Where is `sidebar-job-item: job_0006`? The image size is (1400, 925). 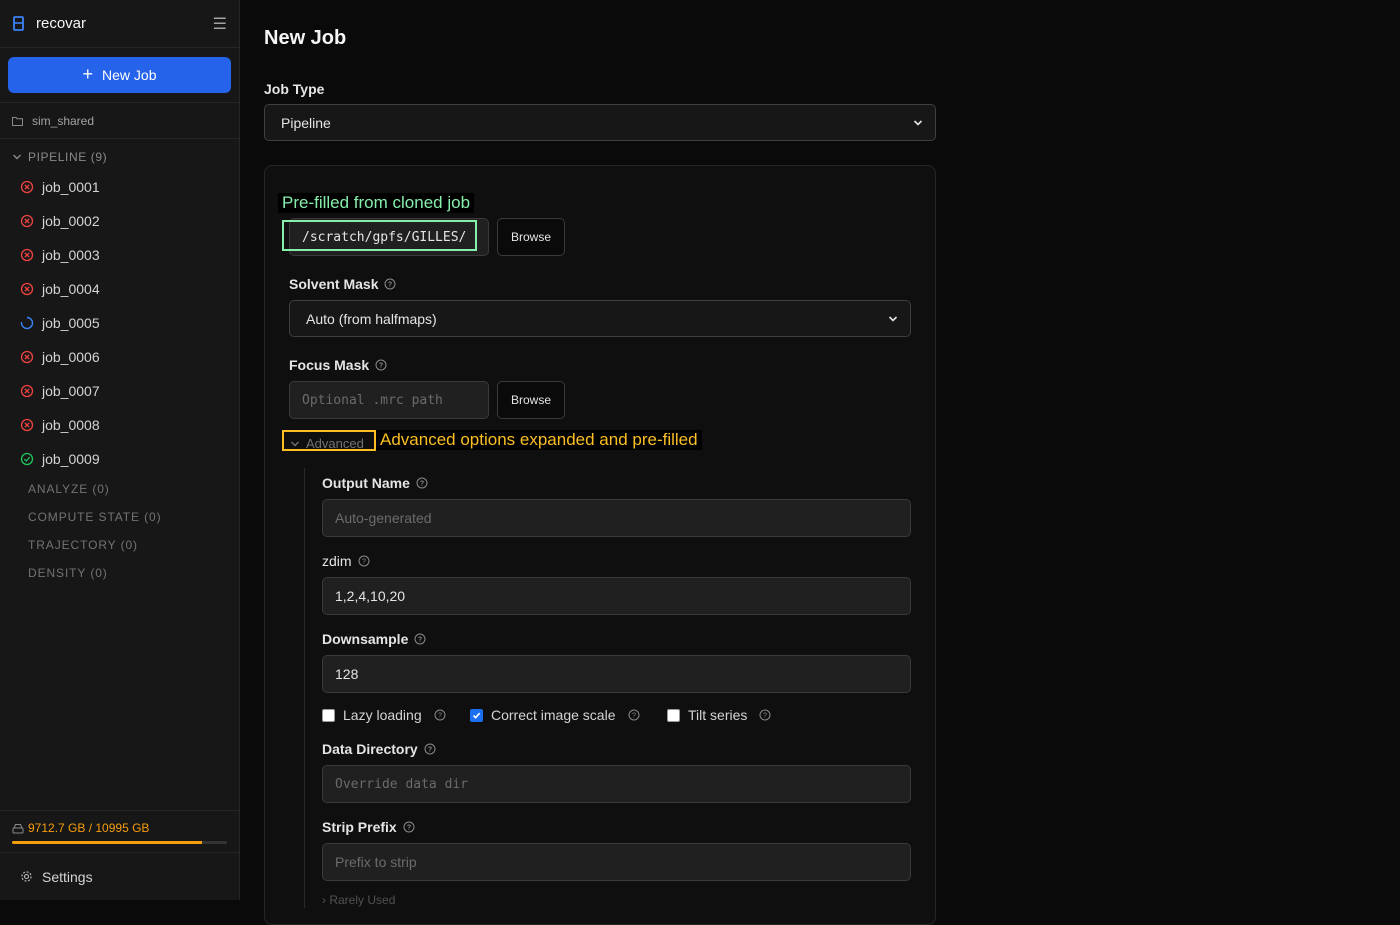 sidebar-job-item: job_0006 is located at coordinates (60, 357).